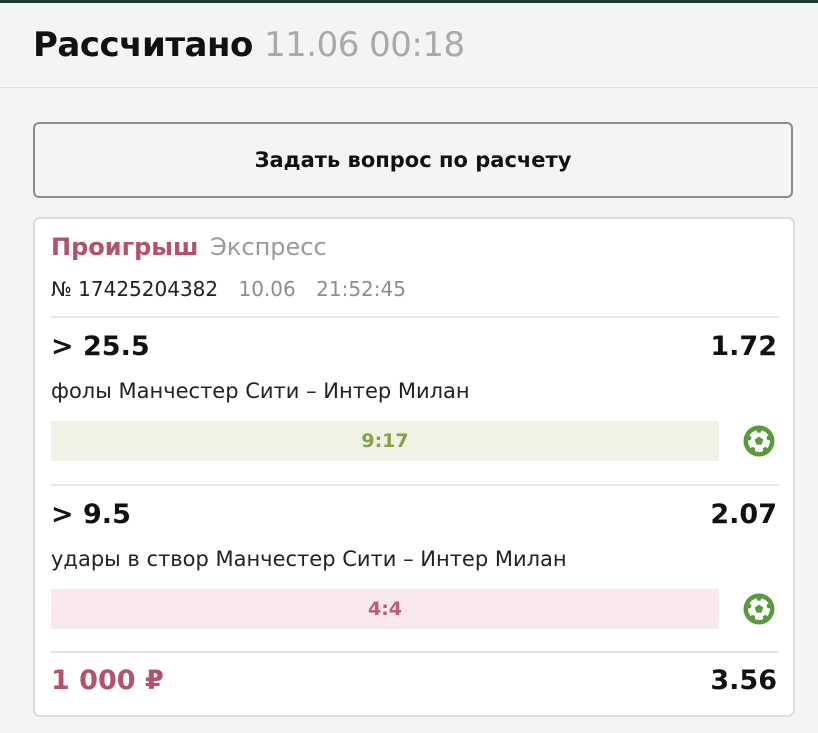 The height and width of the screenshot is (733, 818). What do you see at coordinates (91, 514) in the screenshot?
I see `selection-value: > 9.5` at bounding box center [91, 514].